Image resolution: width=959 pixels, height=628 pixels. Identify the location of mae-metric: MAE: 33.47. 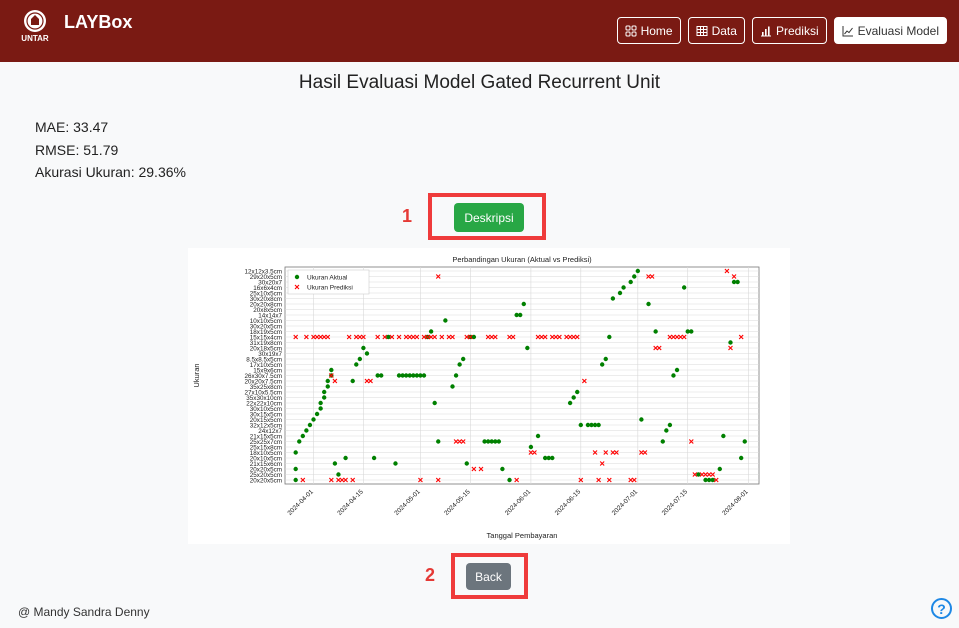
(72, 127).